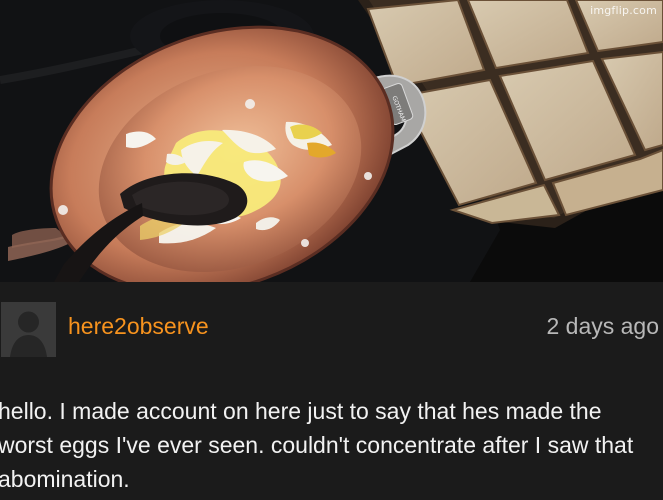 The height and width of the screenshot is (500, 663). Describe the element at coordinates (138, 326) in the screenshot. I see `comment-username-link: here2observe` at that location.